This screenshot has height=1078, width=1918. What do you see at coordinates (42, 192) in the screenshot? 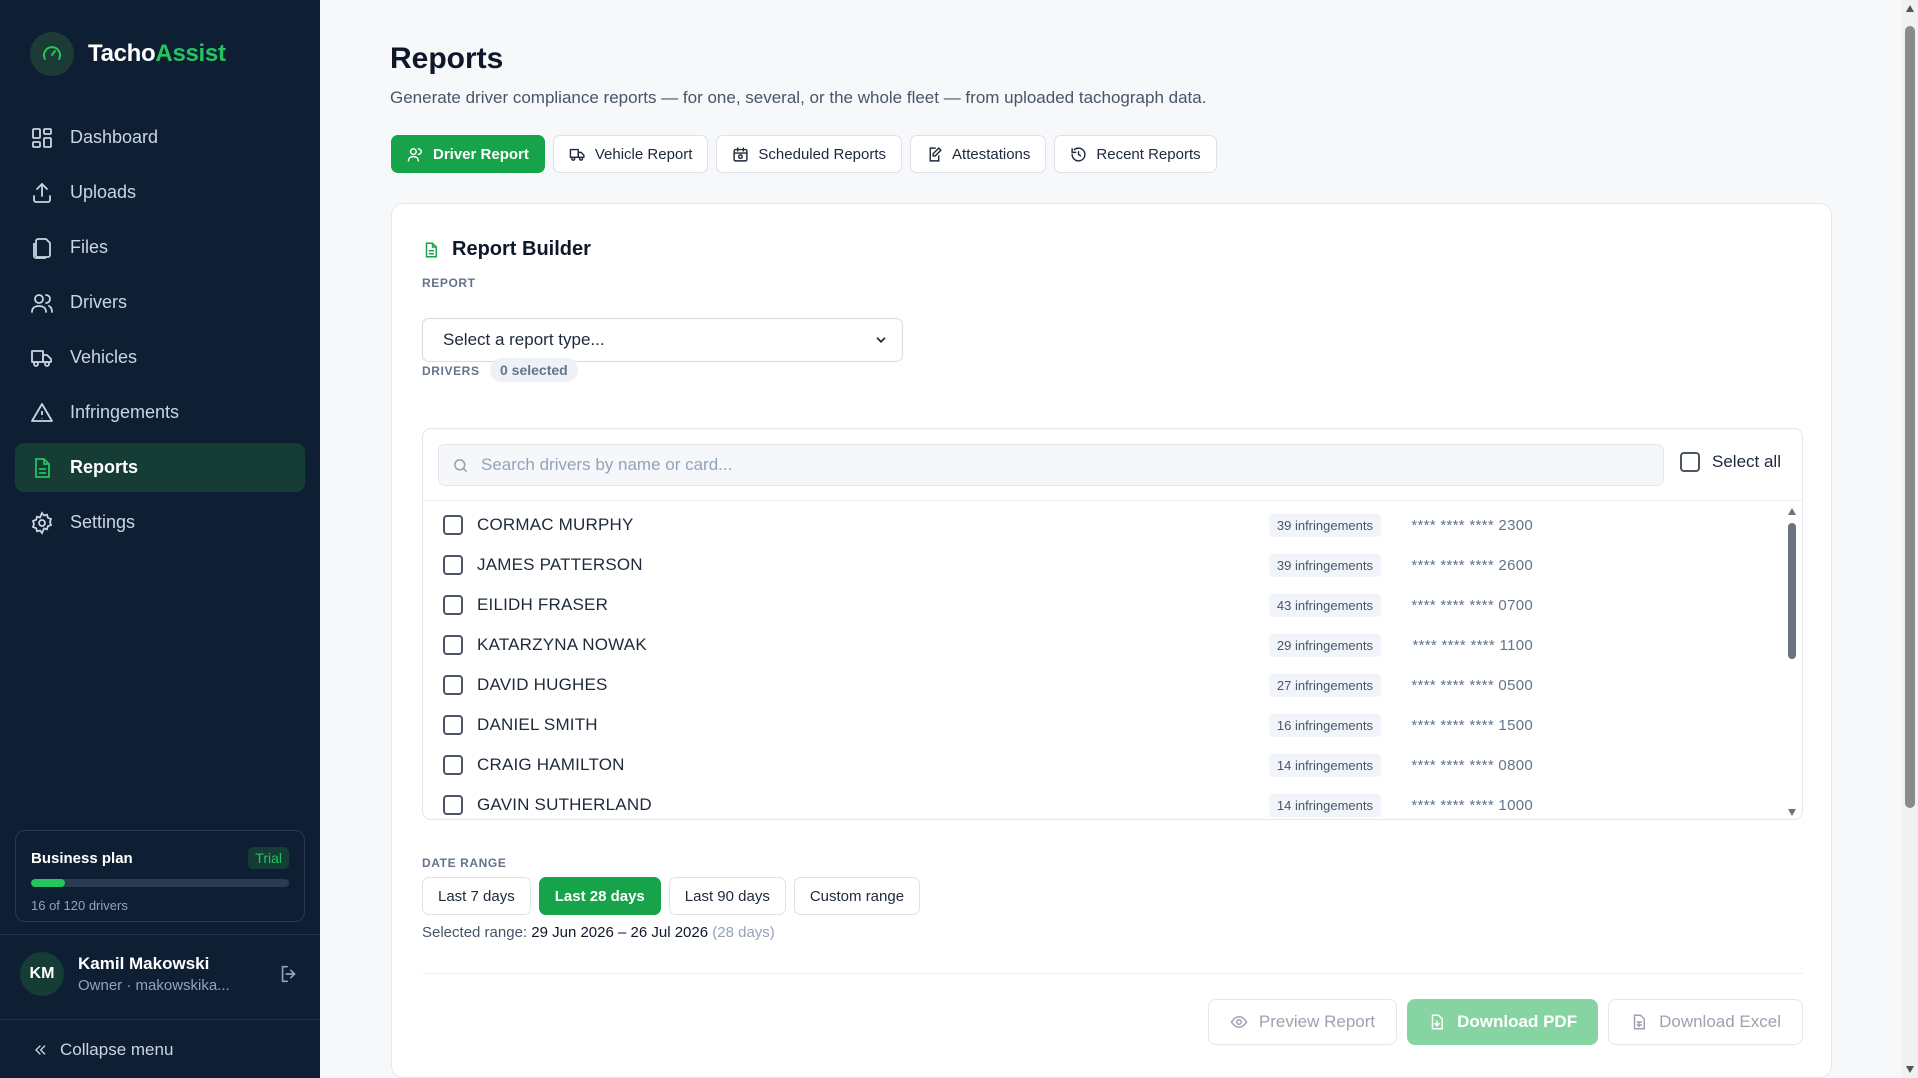
I see `upload-icon` at bounding box center [42, 192].